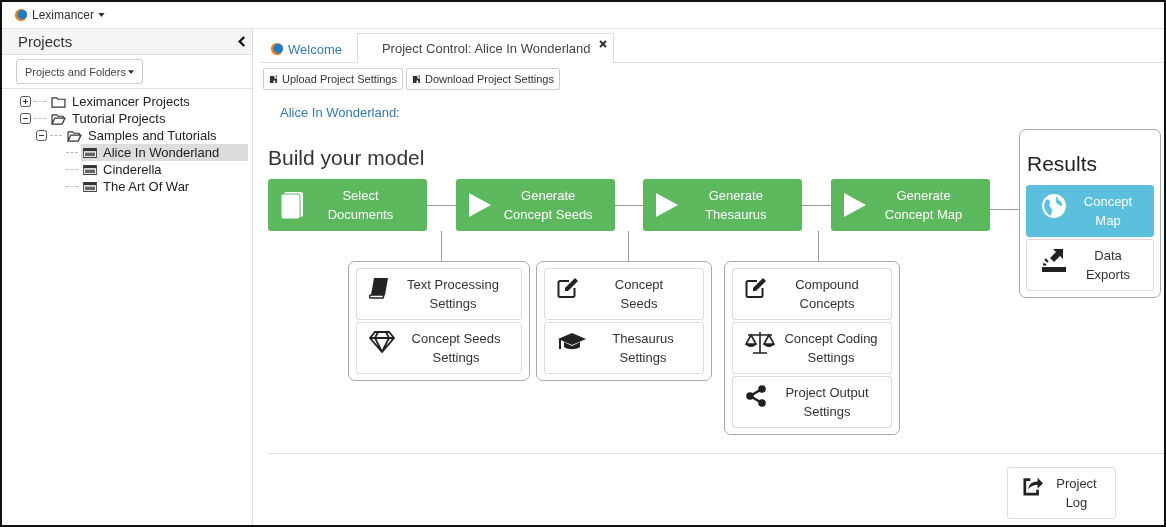  What do you see at coordinates (1054, 260) in the screenshot?
I see `export-icon` at bounding box center [1054, 260].